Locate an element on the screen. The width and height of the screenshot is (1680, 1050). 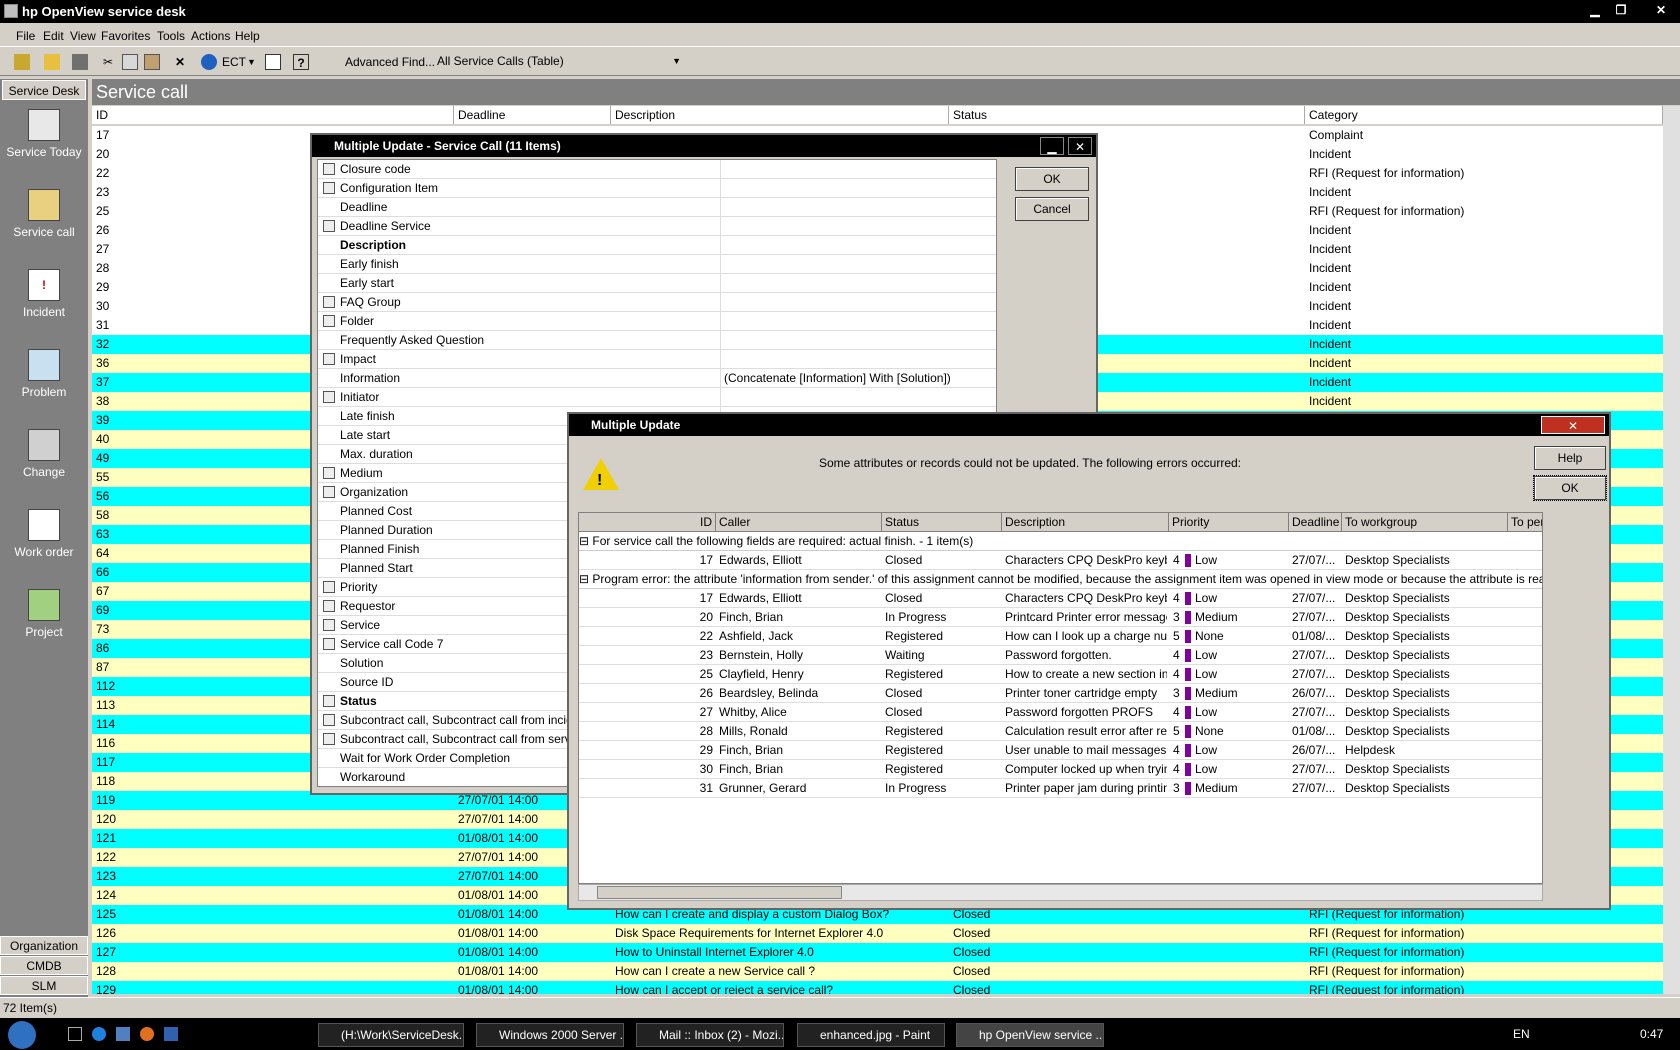
dialog-minimize-button: ▁ is located at coordinates (1052, 146).